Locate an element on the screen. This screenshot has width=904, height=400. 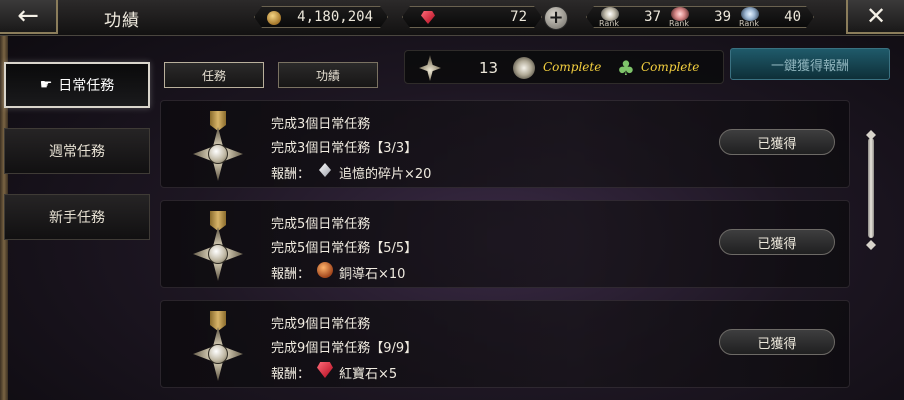
ruby-gem-icon is located at coordinates (428, 17).